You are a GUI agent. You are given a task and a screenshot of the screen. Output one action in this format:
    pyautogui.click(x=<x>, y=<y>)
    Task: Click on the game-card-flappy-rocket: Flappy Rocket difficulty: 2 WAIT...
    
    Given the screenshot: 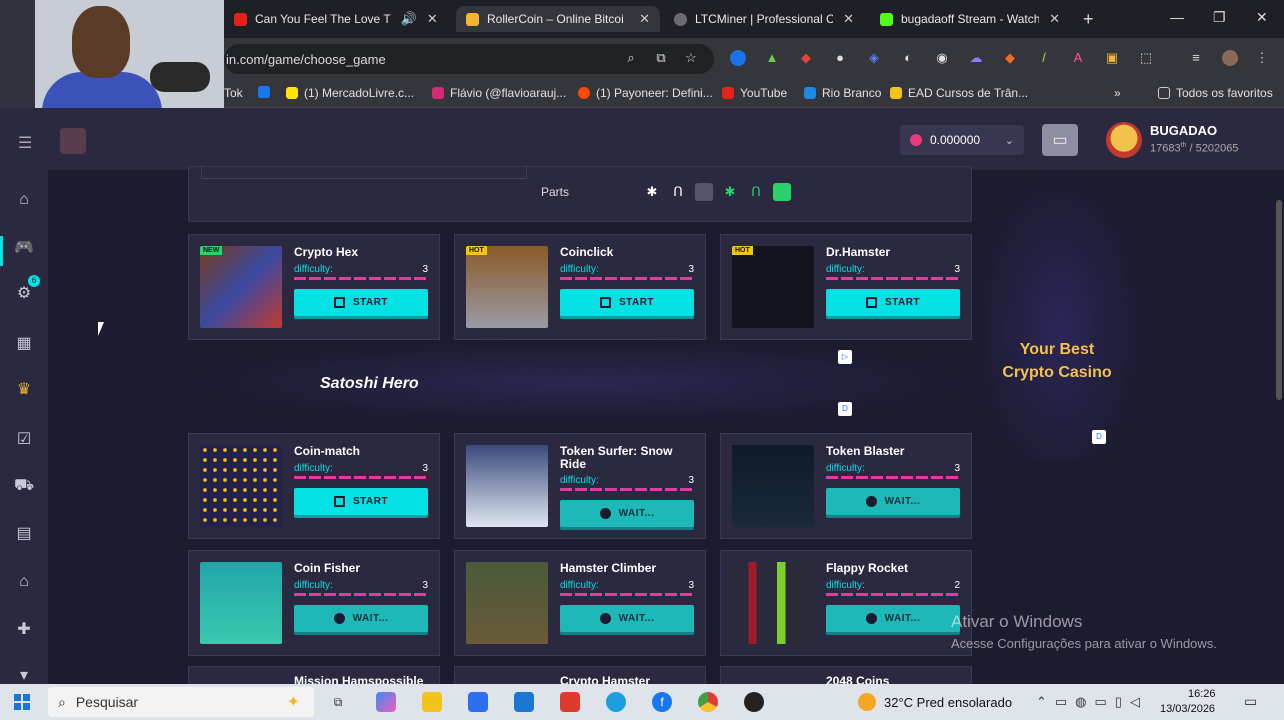 What is the action you would take?
    pyautogui.click(x=846, y=603)
    